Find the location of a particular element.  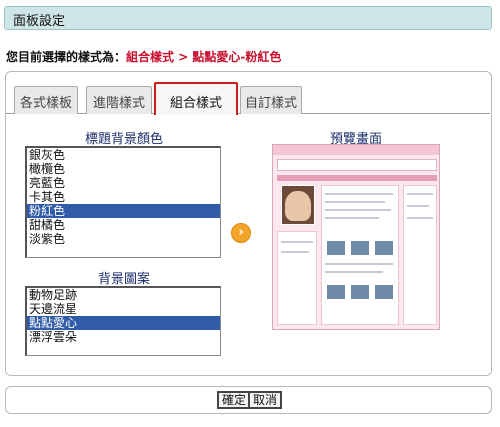

list-item-selected: 點點愛心 is located at coordinates (123, 323).